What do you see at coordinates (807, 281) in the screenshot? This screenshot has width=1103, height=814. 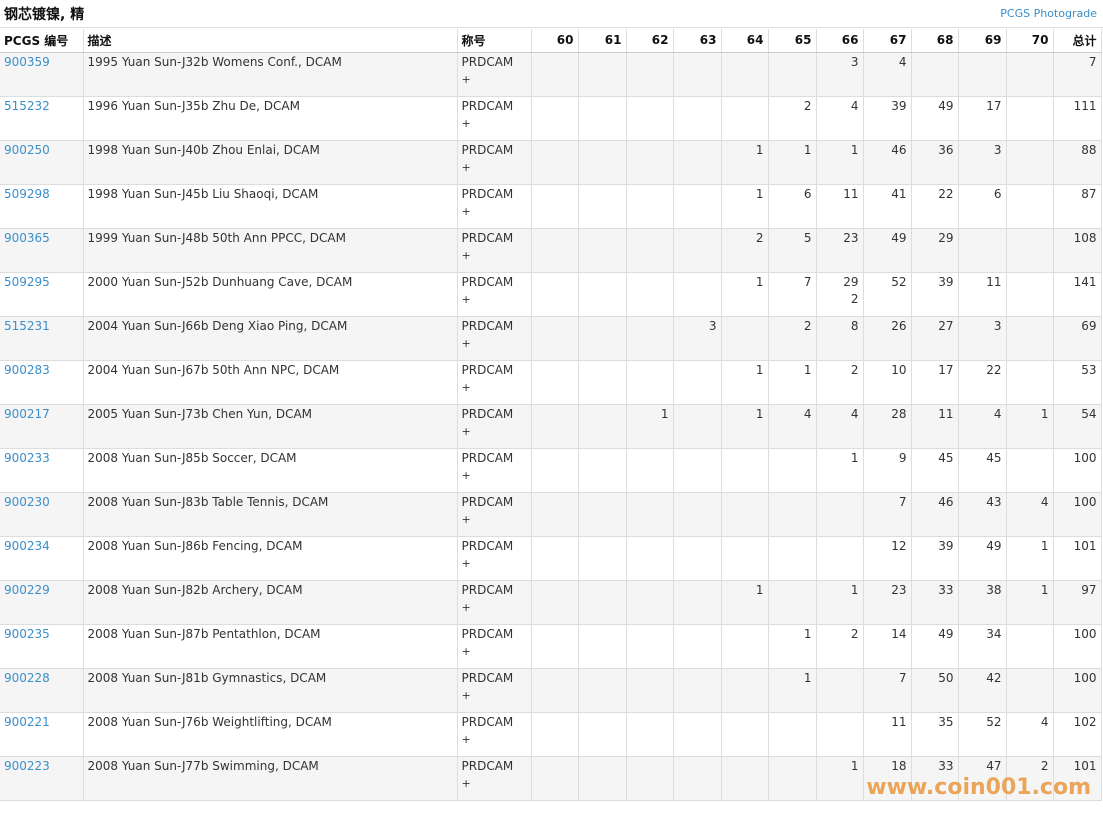 I see `grade-count: 7` at bounding box center [807, 281].